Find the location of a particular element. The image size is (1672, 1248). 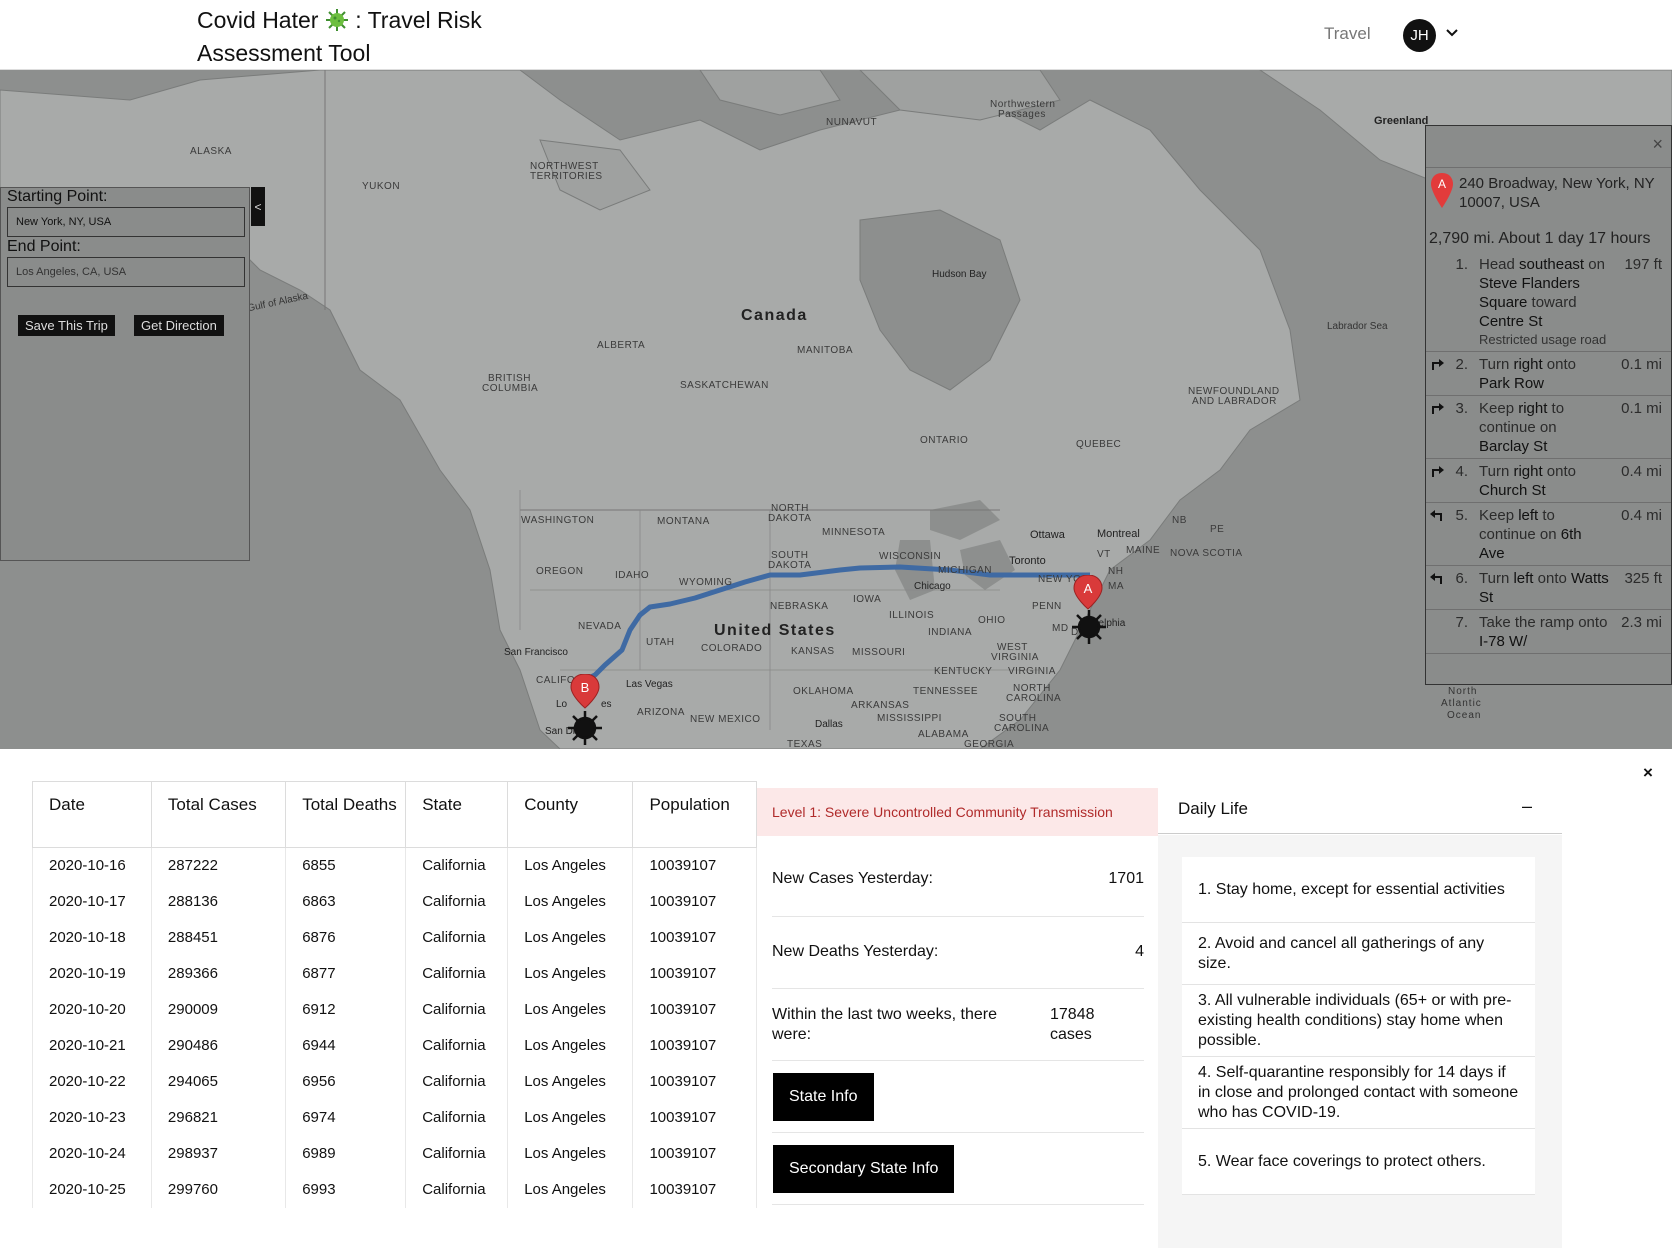

start-input is located at coordinates (126, 222).